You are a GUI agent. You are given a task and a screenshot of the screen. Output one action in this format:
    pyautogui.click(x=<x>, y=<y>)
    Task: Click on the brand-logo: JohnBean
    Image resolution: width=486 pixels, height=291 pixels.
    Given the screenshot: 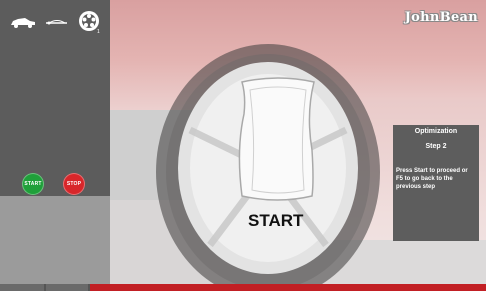 What is the action you would take?
    pyautogui.click(x=441, y=17)
    